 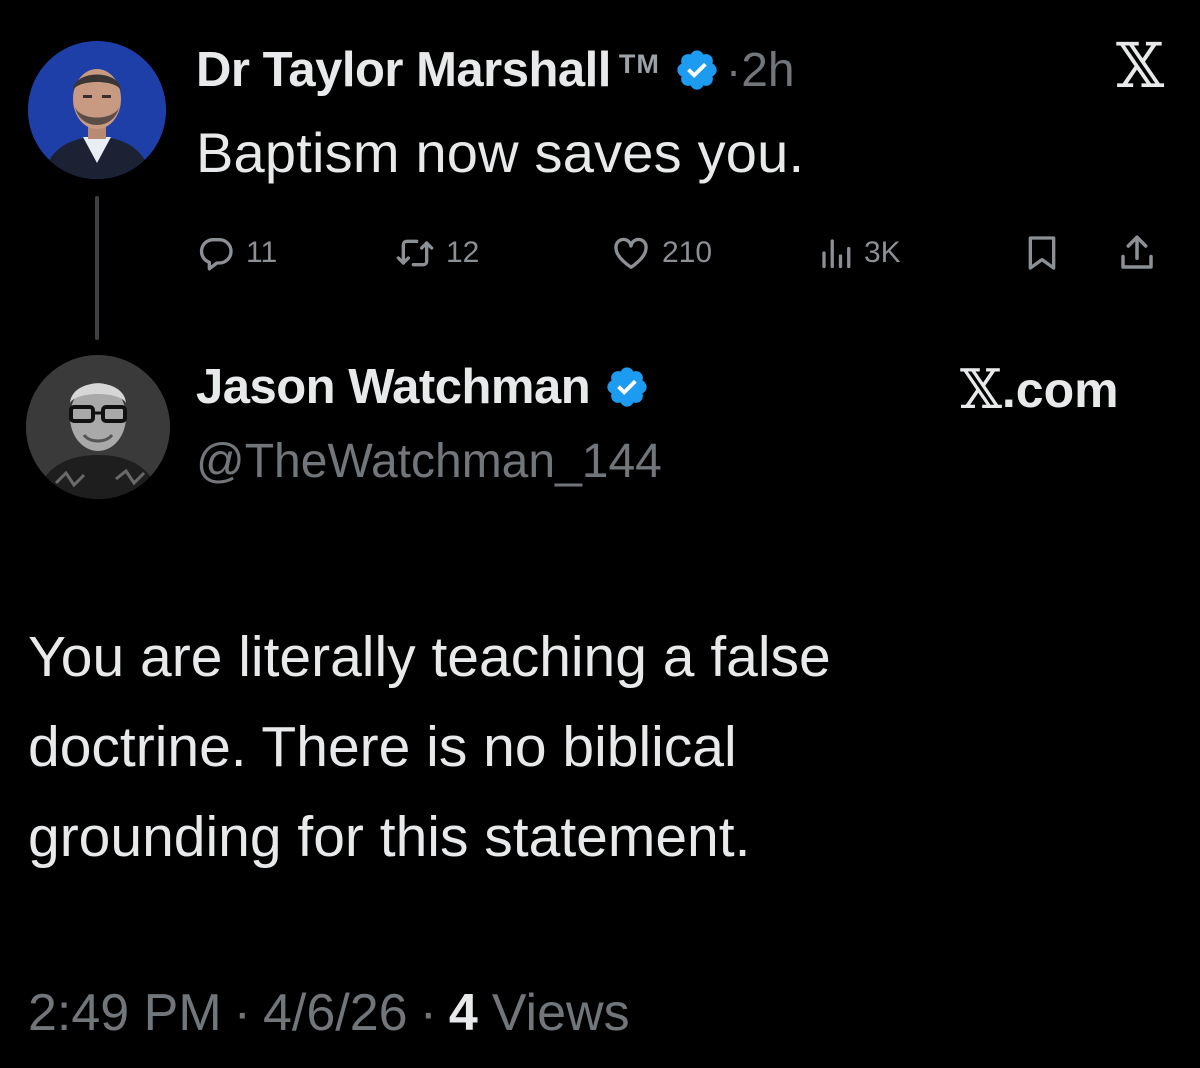 What do you see at coordinates (767, 70) in the screenshot?
I see `parent-time-ago: 2h` at bounding box center [767, 70].